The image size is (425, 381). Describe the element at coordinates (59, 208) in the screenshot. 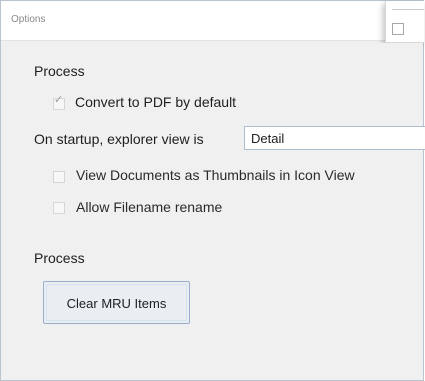

I see `rename-checkbox` at that location.